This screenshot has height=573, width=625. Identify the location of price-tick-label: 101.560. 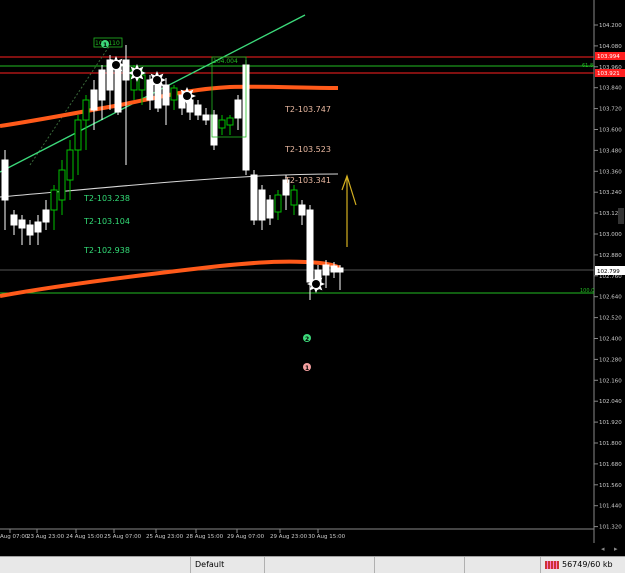
(610, 486).